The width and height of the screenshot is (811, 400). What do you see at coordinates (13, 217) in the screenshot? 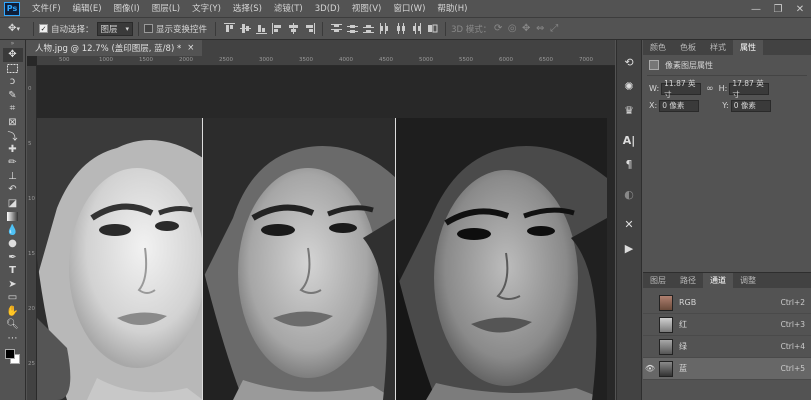
I see `gradient-tool-icon` at bounding box center [13, 217].